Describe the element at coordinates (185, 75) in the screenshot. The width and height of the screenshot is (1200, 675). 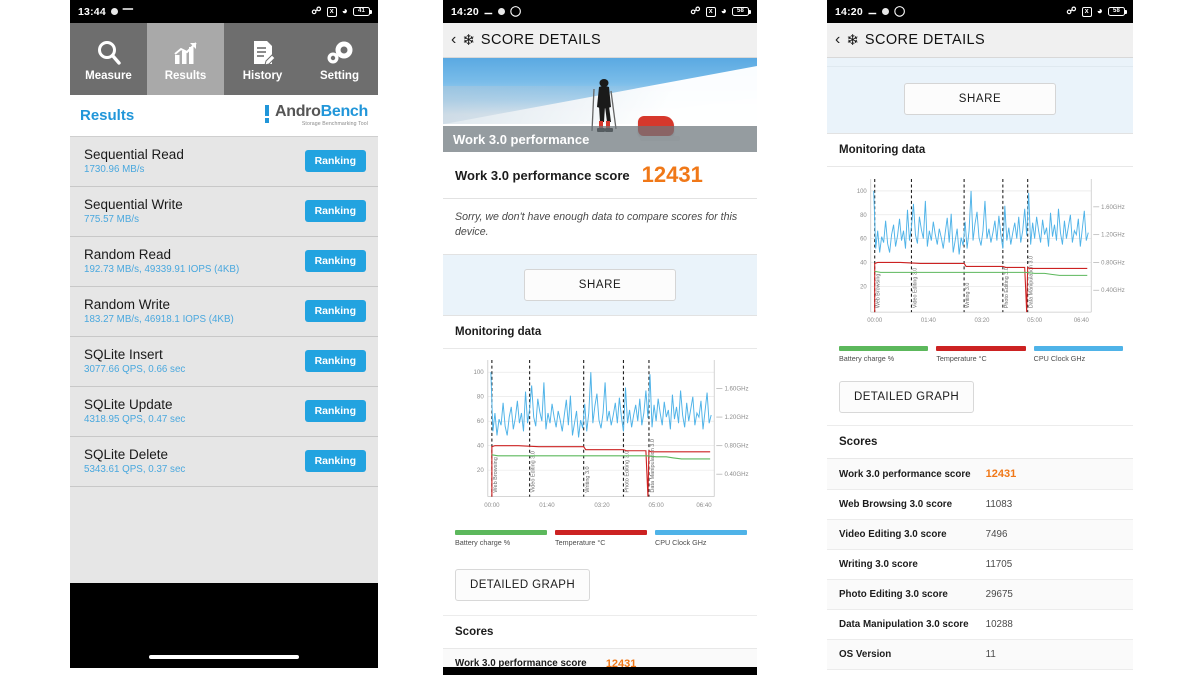
I see `tab-results-label: Results` at that location.